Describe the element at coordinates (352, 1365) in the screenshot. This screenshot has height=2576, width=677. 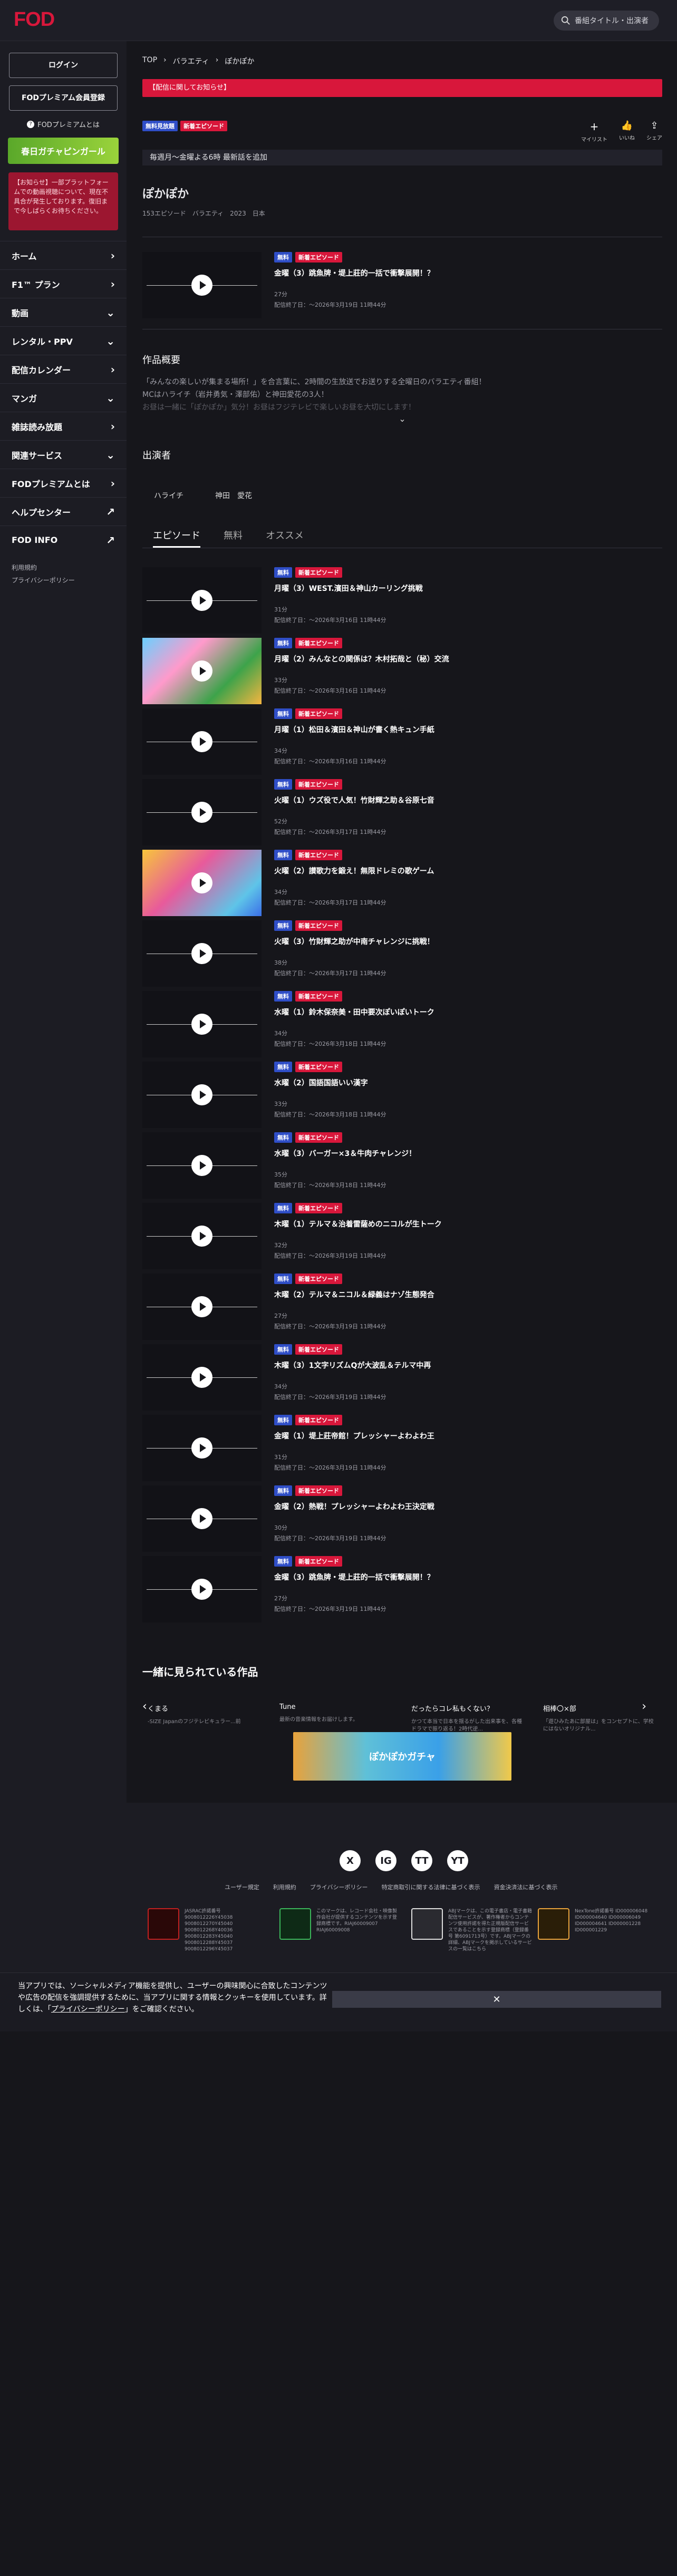
I see `episode-title: 木曜（3）1文字リズムQが大波乱＆テルマ中再` at that location.